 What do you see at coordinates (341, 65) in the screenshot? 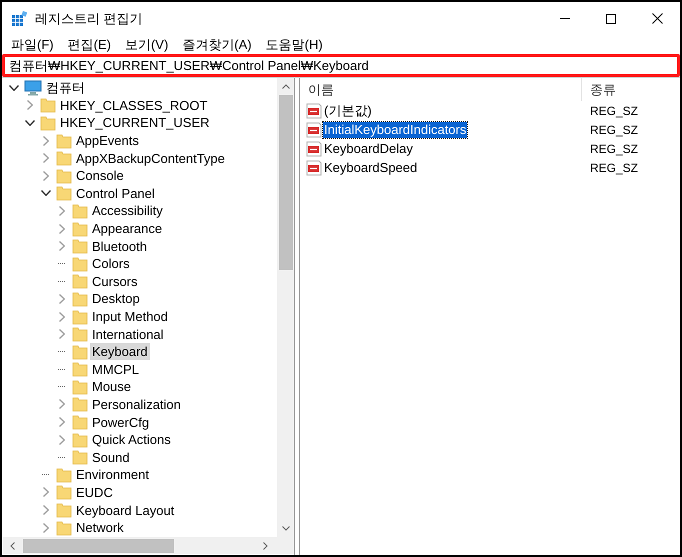
I see `address-field: 컴퓨터₩HKEY_CURRENT_USER₩Control Panel₩Keyboard` at bounding box center [341, 65].